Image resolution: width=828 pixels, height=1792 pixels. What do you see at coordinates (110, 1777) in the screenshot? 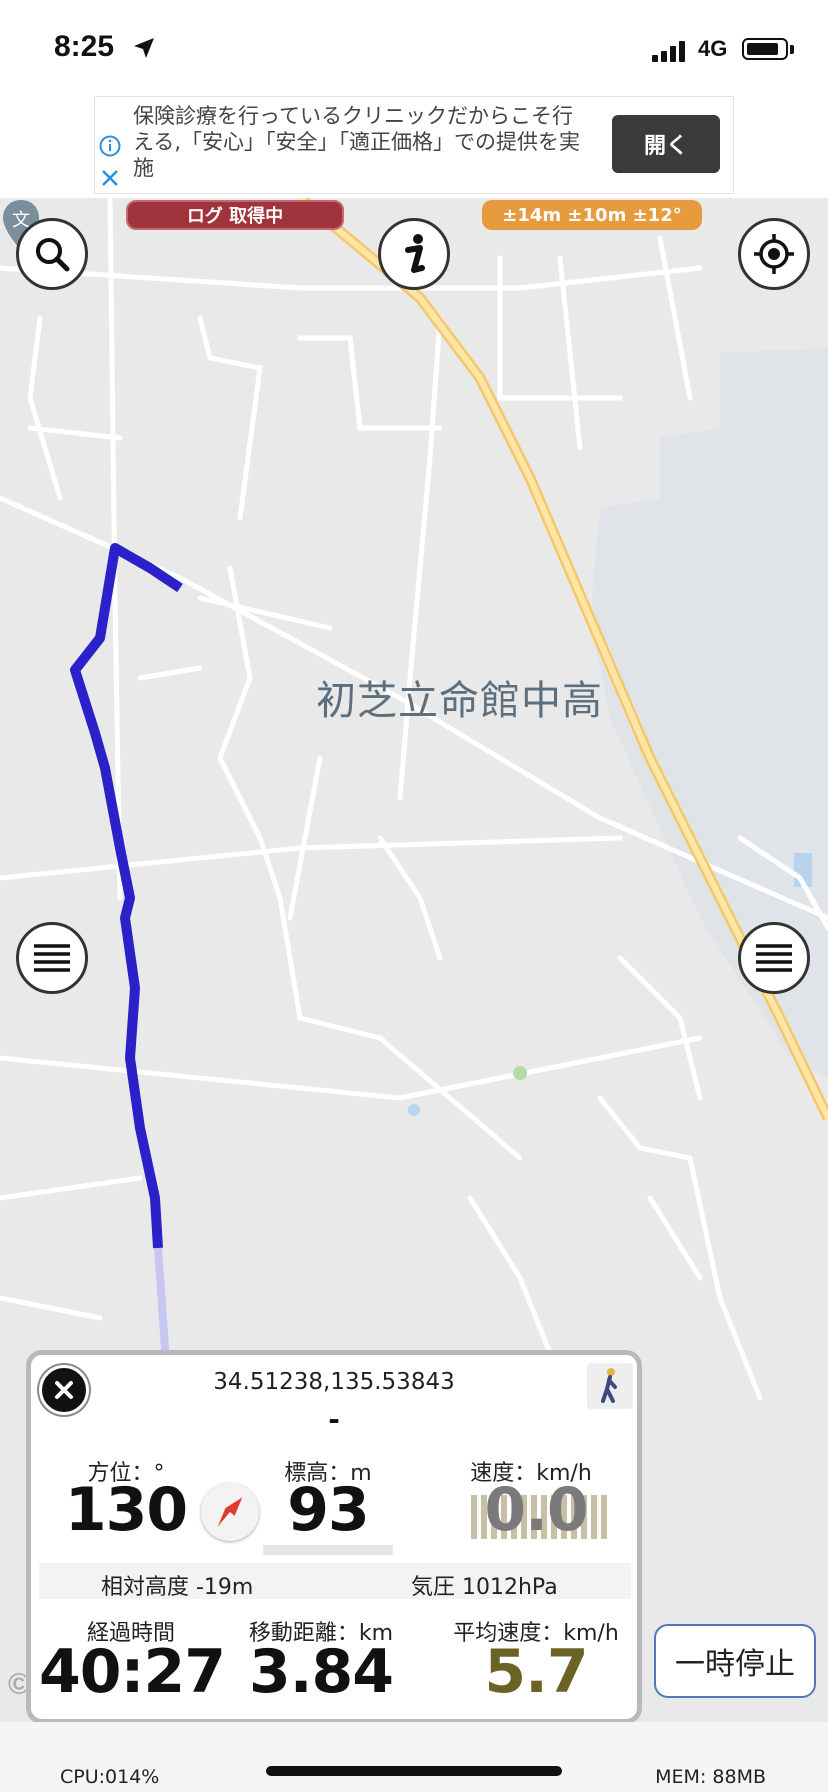
I see `cpu-usage: CPU:014%` at bounding box center [110, 1777].